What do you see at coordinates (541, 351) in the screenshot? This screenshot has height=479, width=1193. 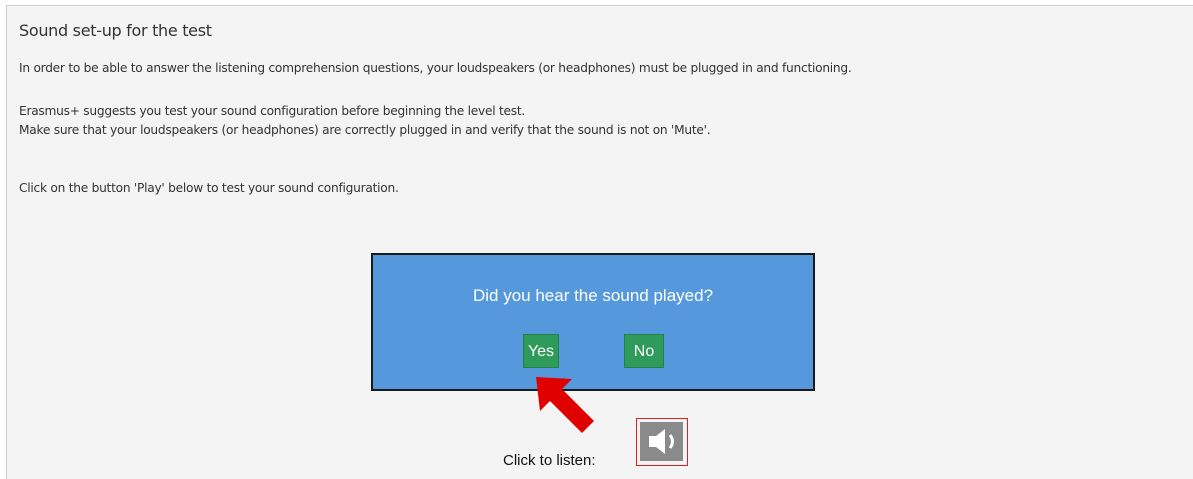 I see `yes-button: Yes` at bounding box center [541, 351].